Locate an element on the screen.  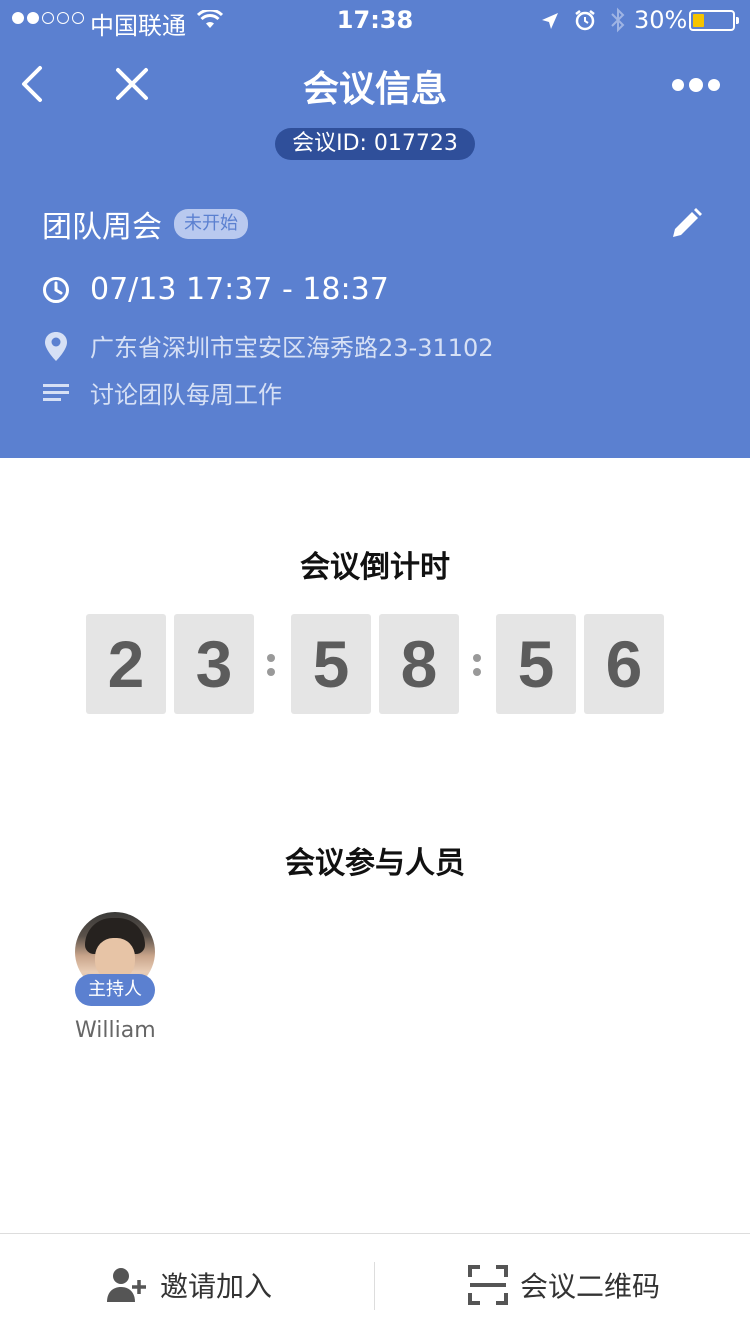
meeting-name-row: 团队周会 未开始 is located at coordinates (145, 224).